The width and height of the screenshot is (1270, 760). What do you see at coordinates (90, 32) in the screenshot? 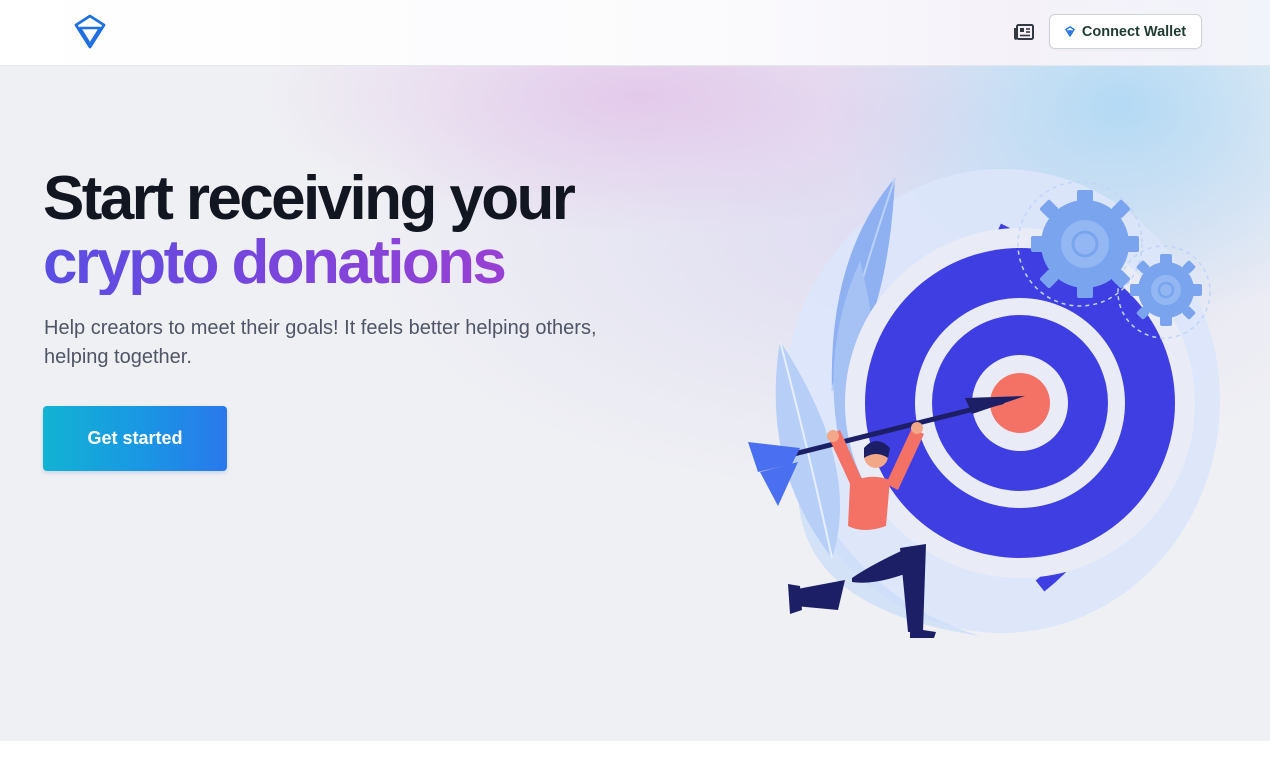
I see `diamond-logo-icon` at bounding box center [90, 32].